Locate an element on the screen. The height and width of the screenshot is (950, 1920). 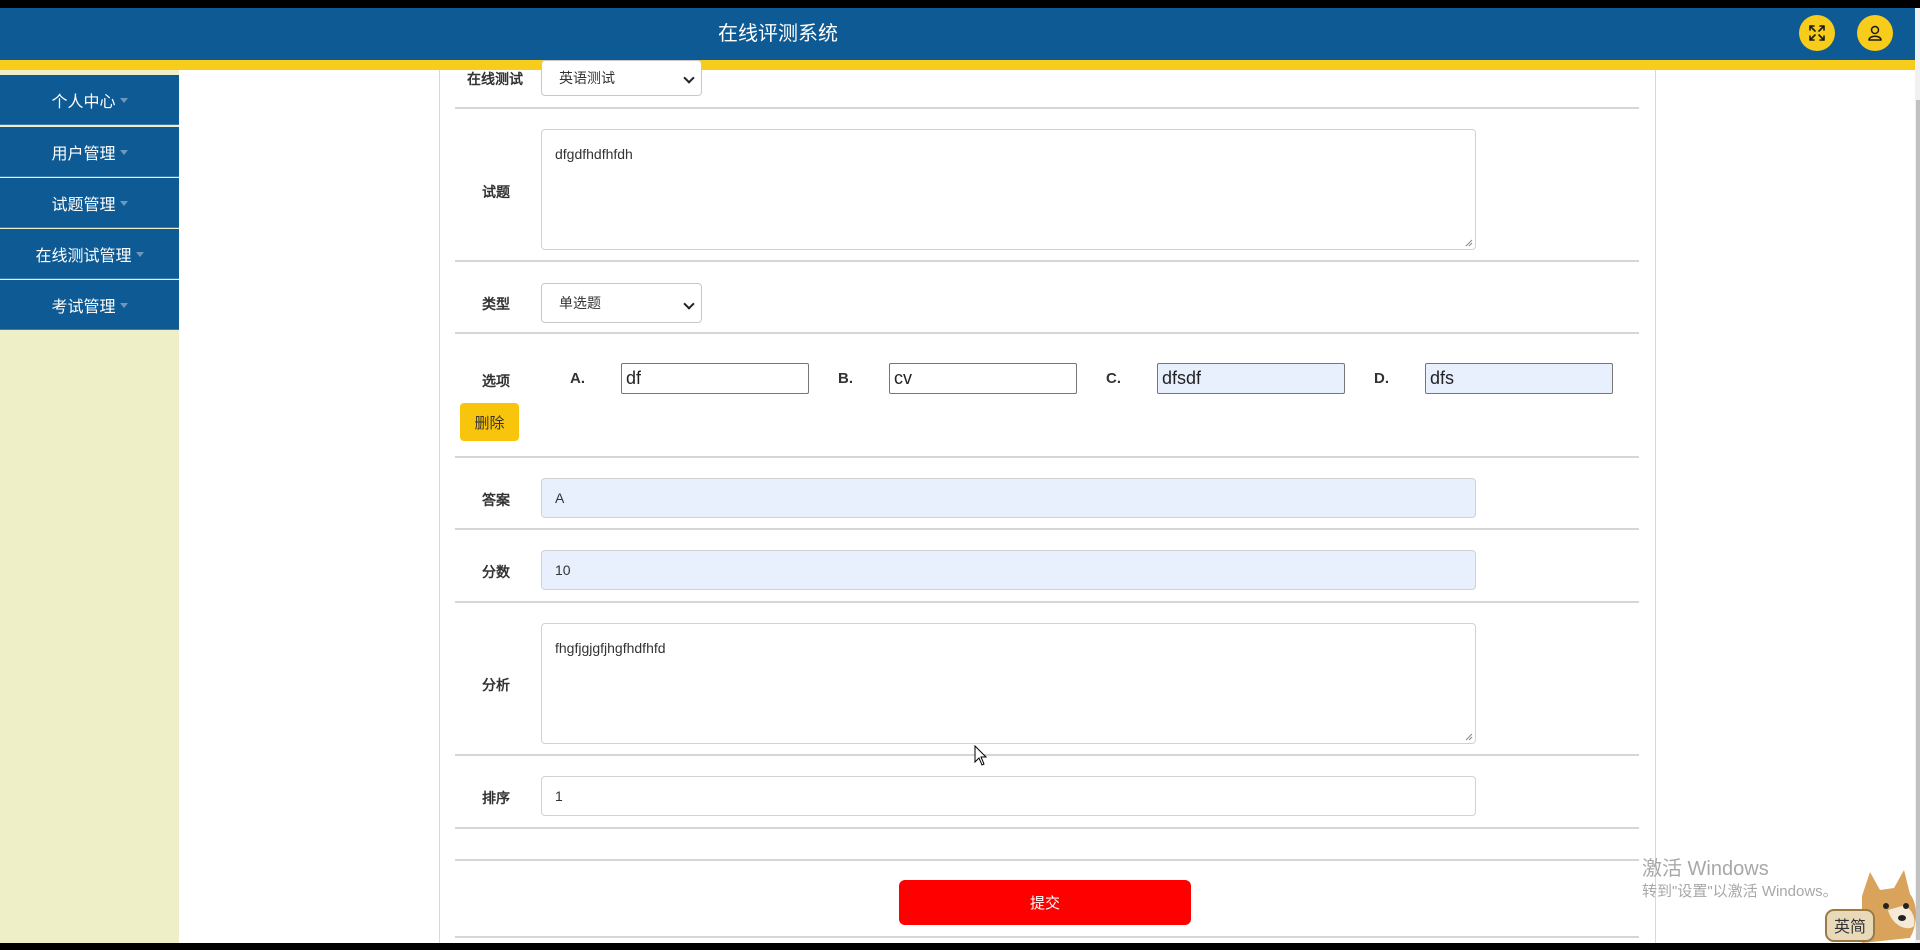
option-d-input: dfs is located at coordinates (1519, 378).